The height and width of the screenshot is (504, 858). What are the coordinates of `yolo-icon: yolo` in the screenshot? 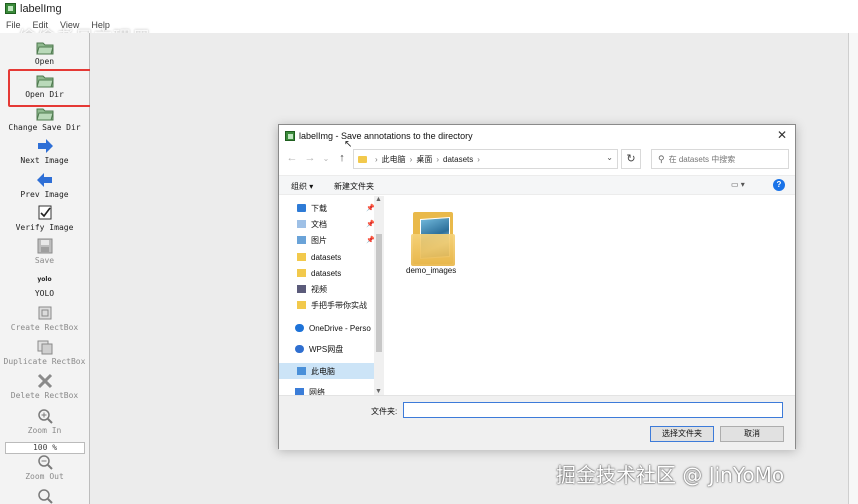 It's located at (44, 279).